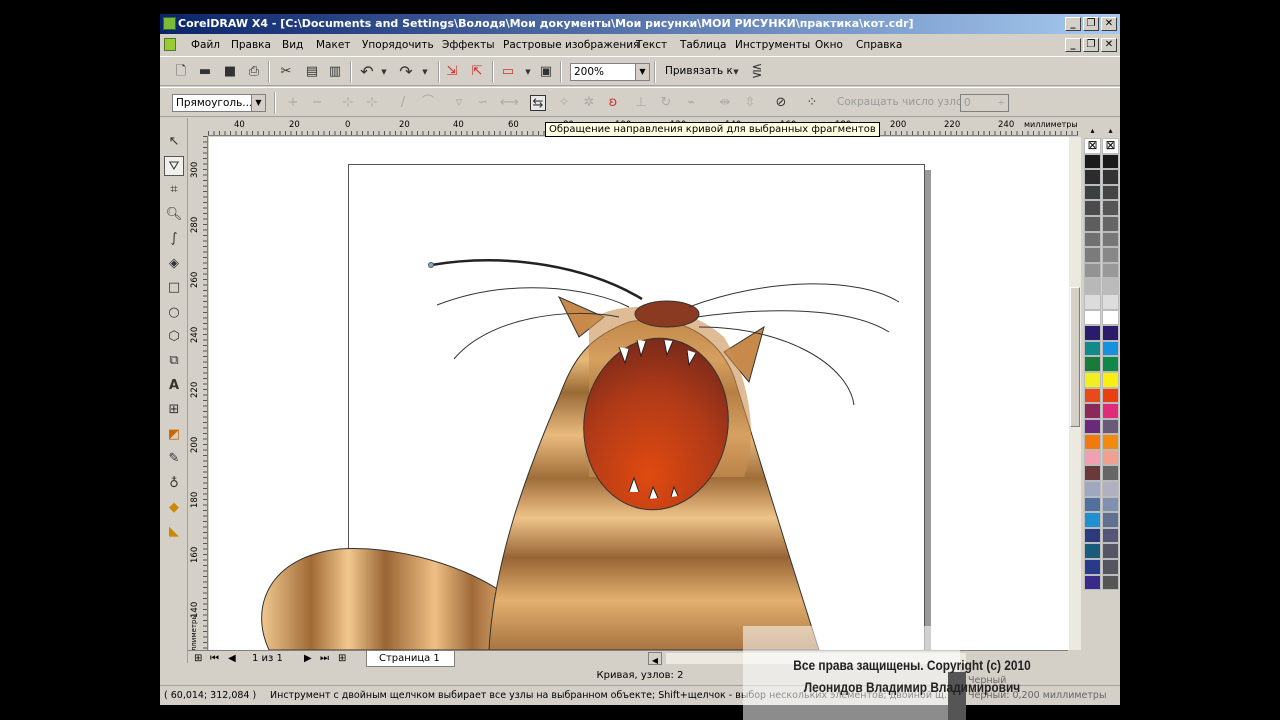 This screenshot has height=720, width=1280. Describe the element at coordinates (317, 103) in the screenshot. I see `delete-node-icon: −` at that location.